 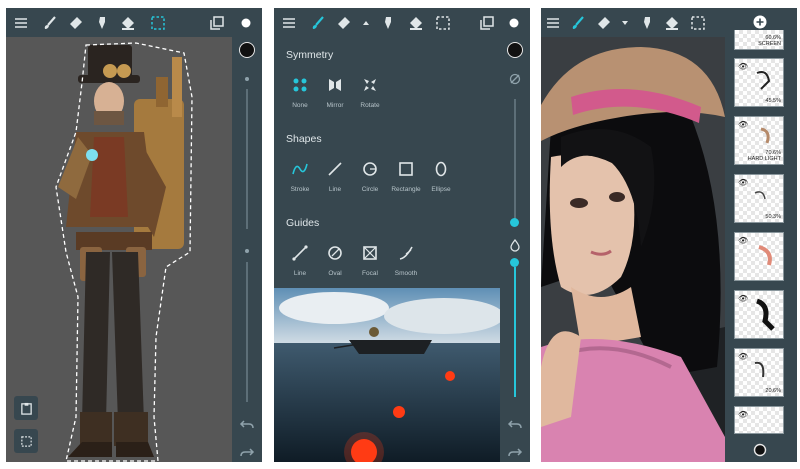 I want to click on brush-settings-rail, so click(x=247, y=249).